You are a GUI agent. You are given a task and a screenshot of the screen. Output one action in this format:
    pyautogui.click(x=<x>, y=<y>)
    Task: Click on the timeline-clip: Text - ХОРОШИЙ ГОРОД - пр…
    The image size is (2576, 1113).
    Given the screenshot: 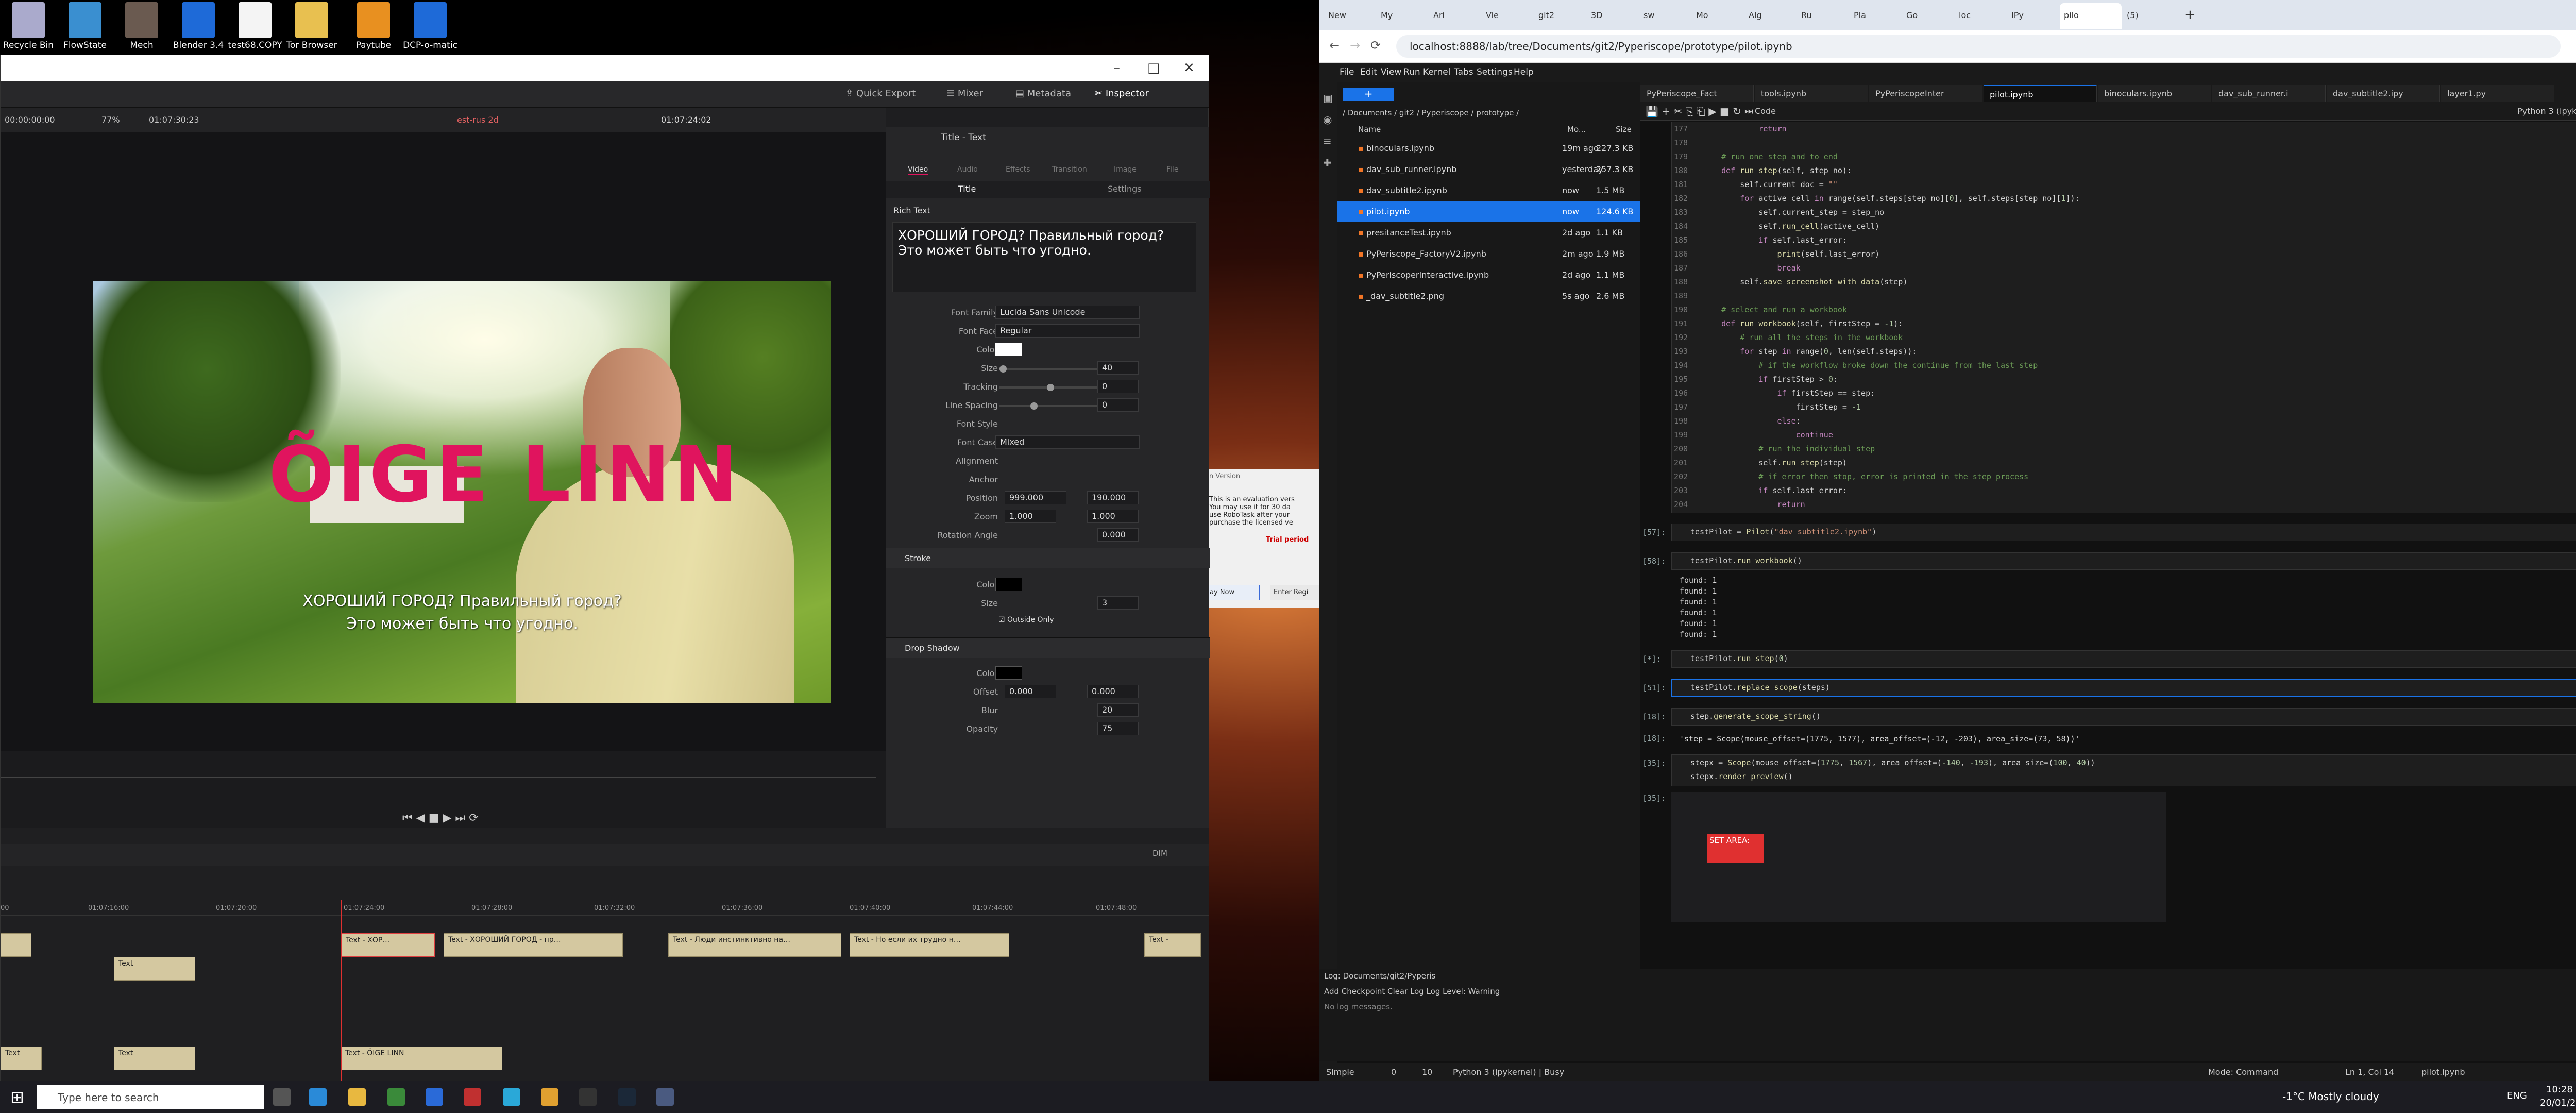 What is the action you would take?
    pyautogui.click(x=533, y=945)
    